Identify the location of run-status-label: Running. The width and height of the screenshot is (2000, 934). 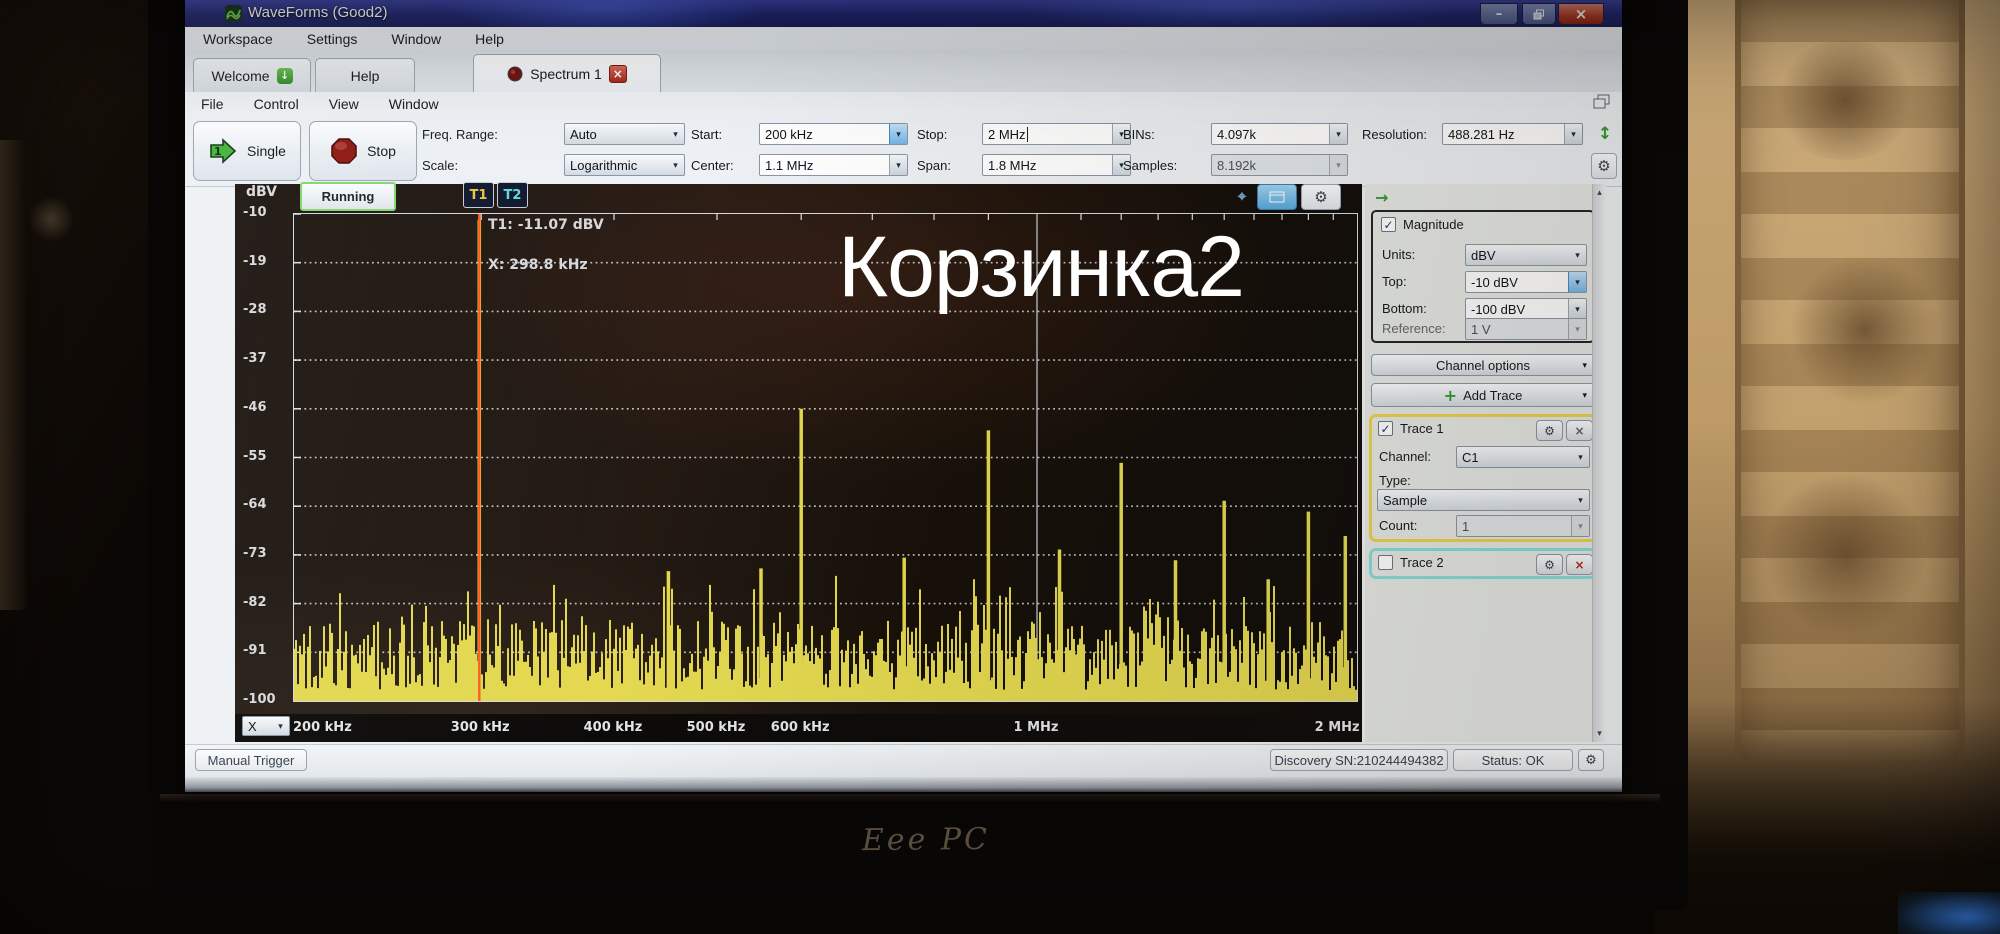
(348, 196).